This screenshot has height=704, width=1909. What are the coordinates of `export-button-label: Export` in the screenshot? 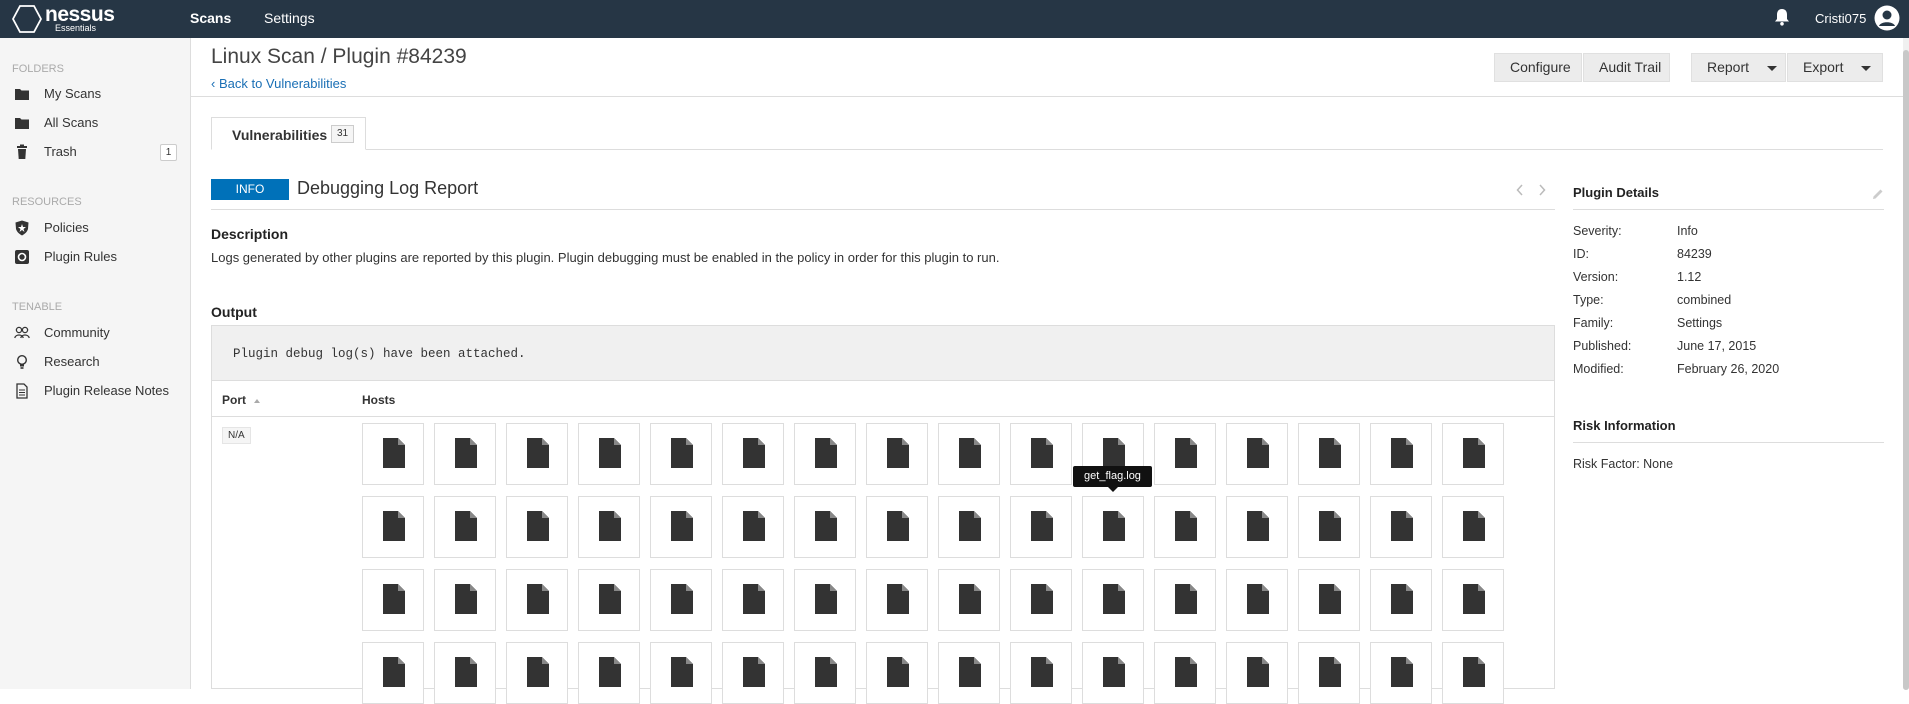 It's located at (1823, 67).